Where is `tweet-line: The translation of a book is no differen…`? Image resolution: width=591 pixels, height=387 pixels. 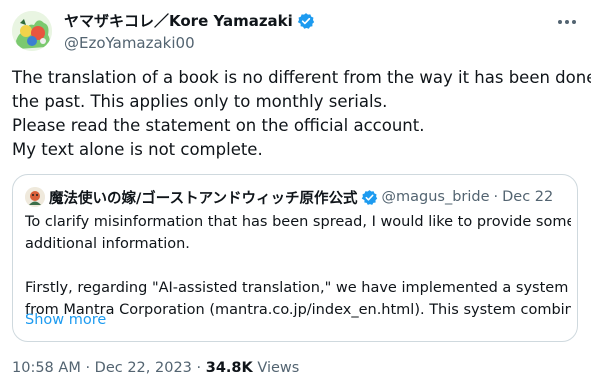 tweet-line: The translation of a book is no differen… is located at coordinates (301, 77).